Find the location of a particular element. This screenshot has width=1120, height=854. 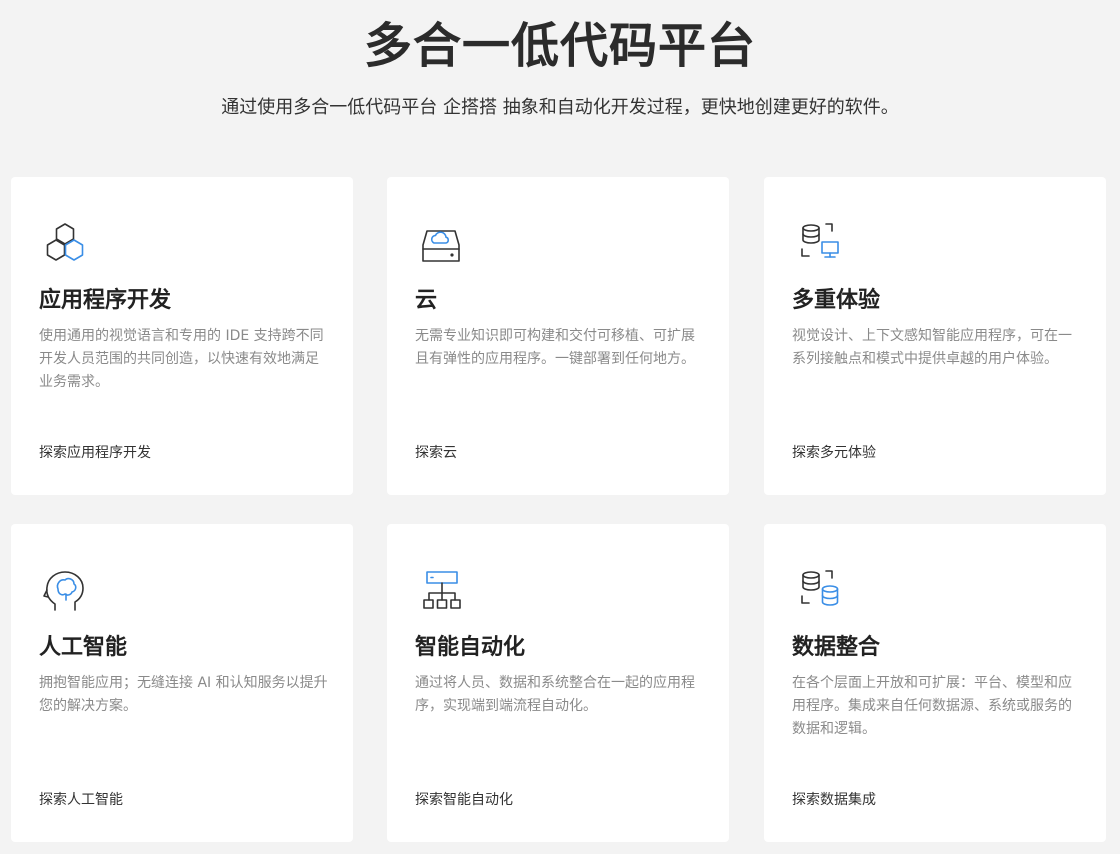

card-description: 通过将人员、数据和系统整合在一起的应用程序，实现端到端流程自动化。 is located at coordinates (555, 694).